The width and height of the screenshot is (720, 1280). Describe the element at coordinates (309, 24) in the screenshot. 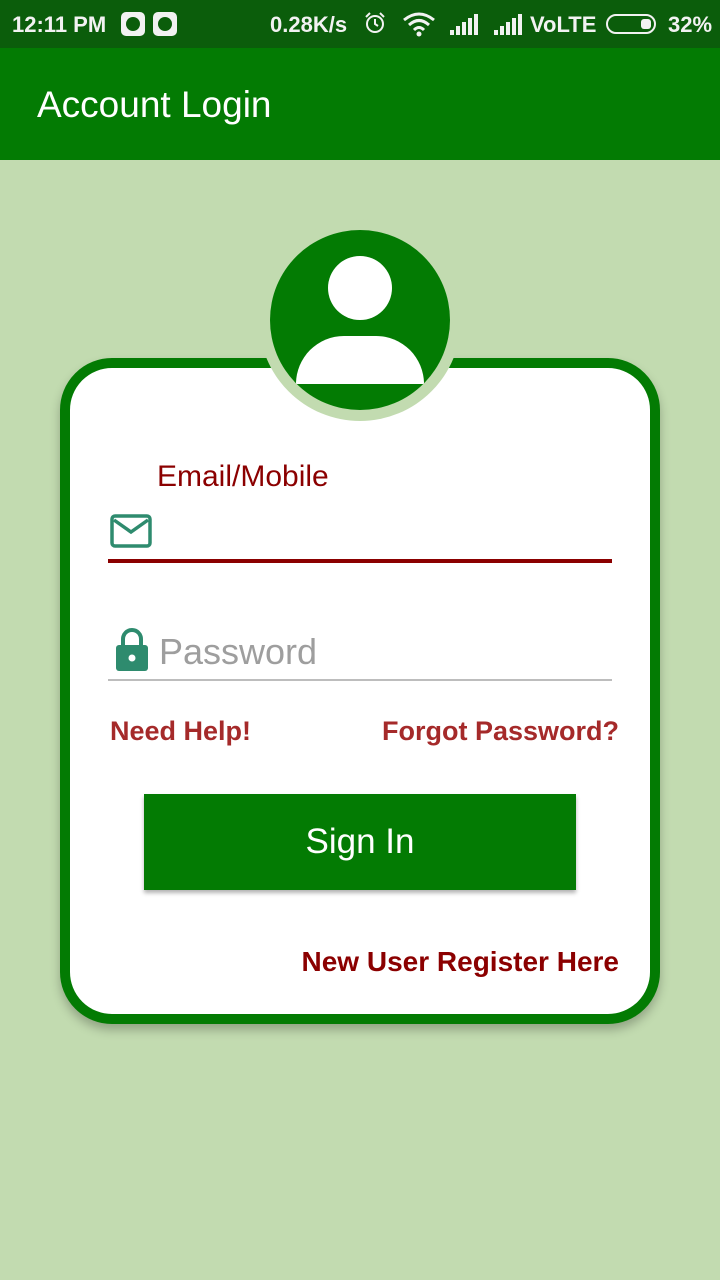

I see `network-speed: 0.28K/s` at that location.